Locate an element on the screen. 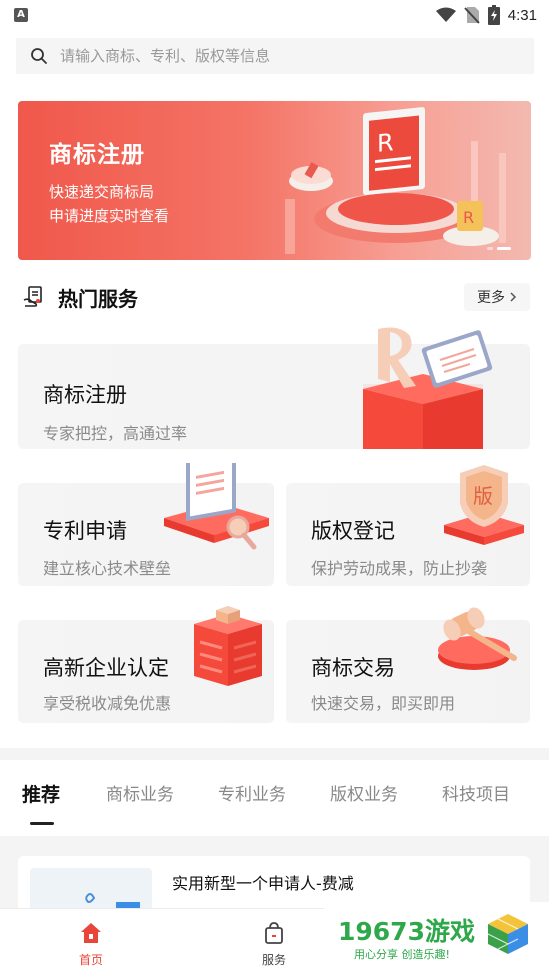 This screenshot has width=549, height=977. banner-pager is located at coordinates (499, 248).